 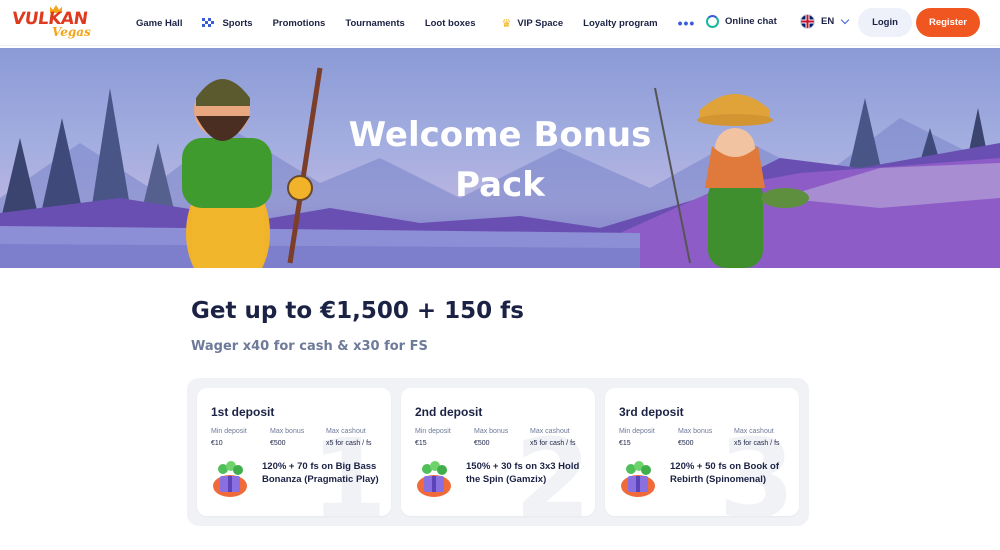 I want to click on nav-promotions: Promotions, so click(x=299, y=23).